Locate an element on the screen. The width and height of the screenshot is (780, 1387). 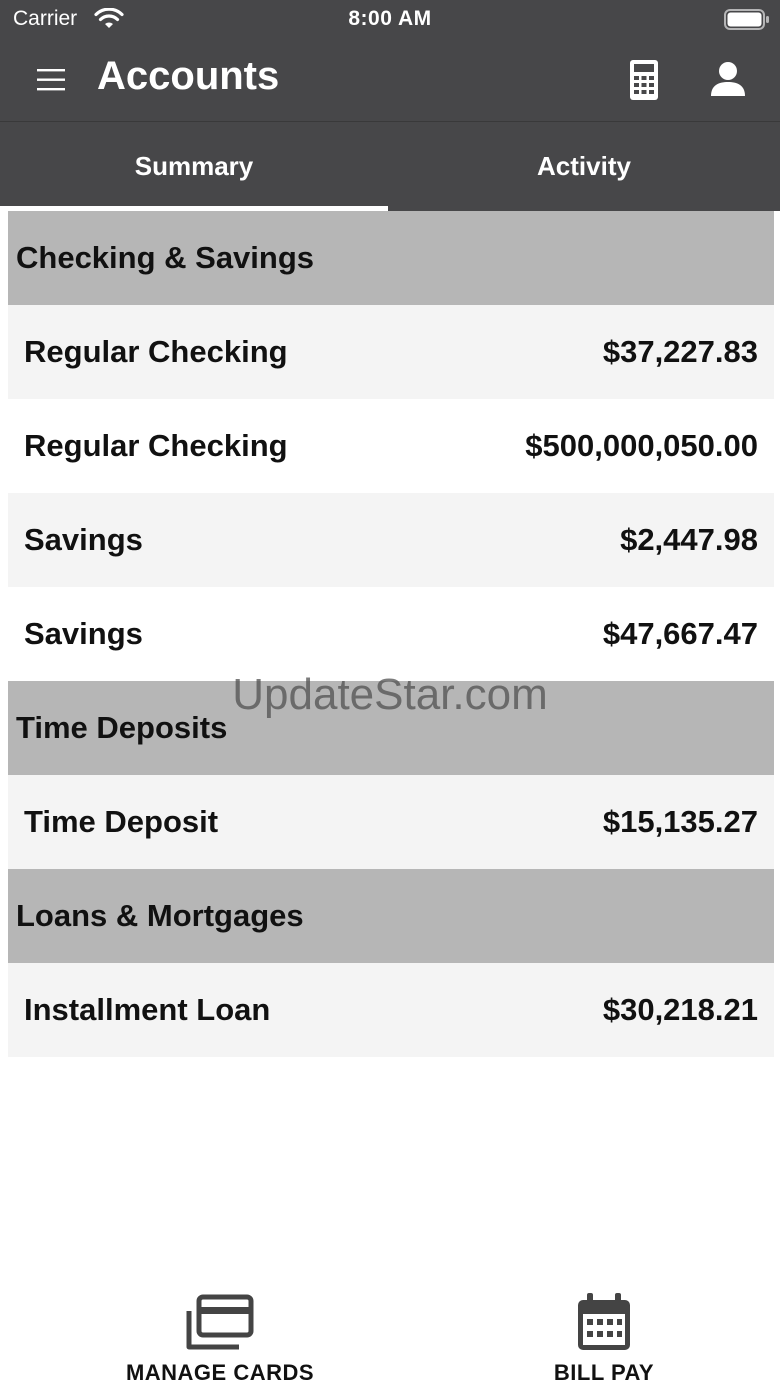
account-row: Time Deposit $15,135.27 is located at coordinates (391, 822).